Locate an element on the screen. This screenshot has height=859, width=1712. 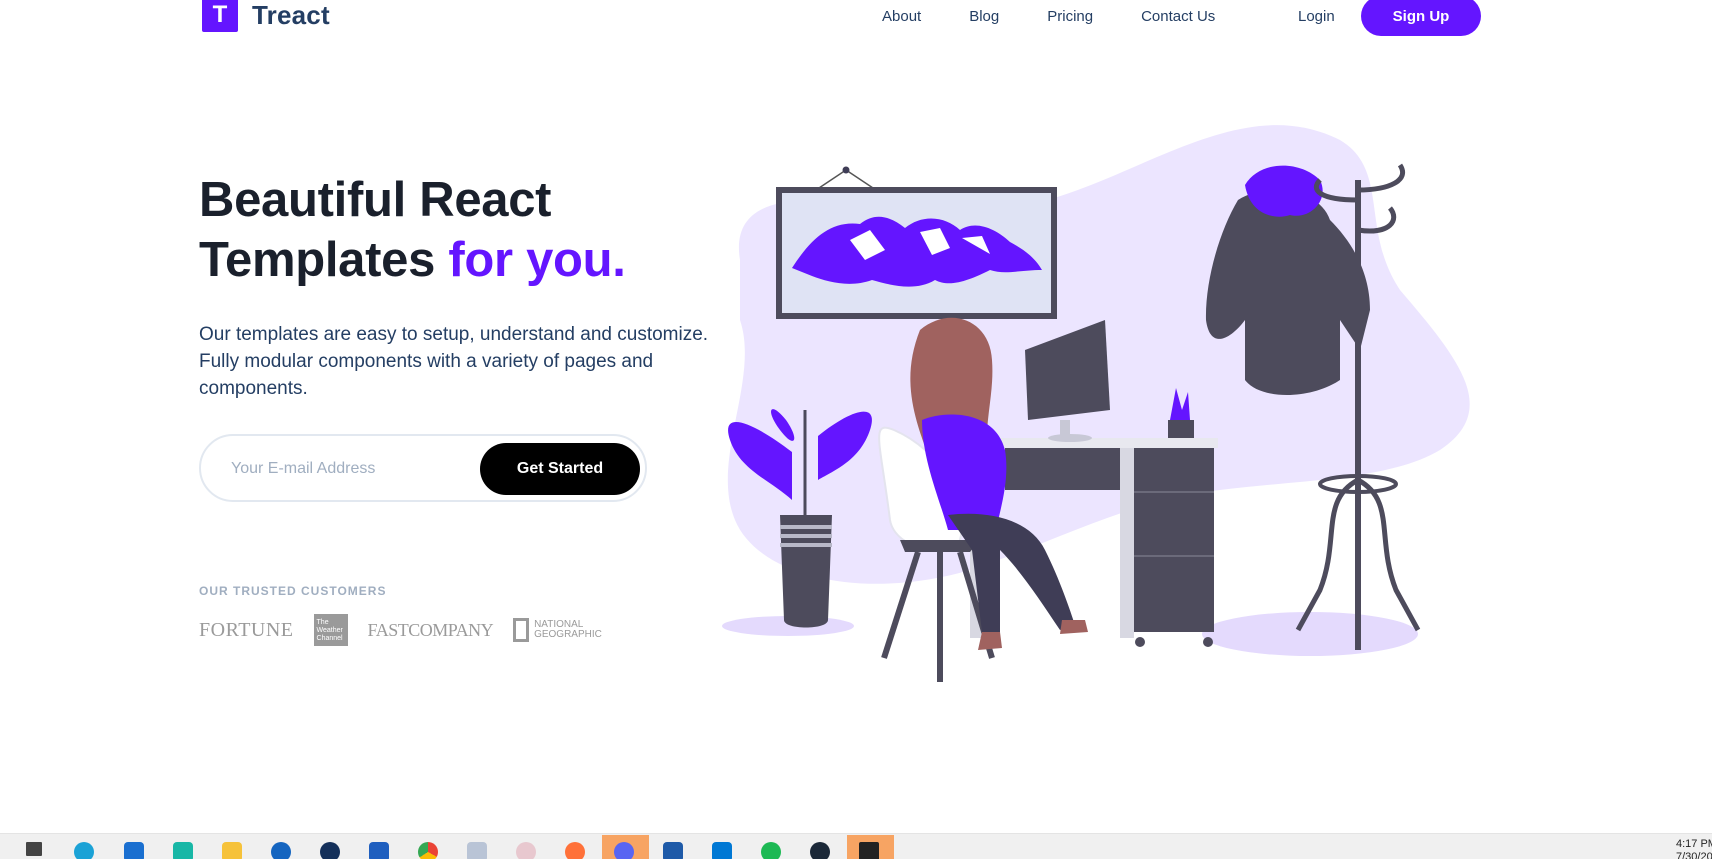
fast-company-logo: FASTCOMPANY is located at coordinates (430, 629).